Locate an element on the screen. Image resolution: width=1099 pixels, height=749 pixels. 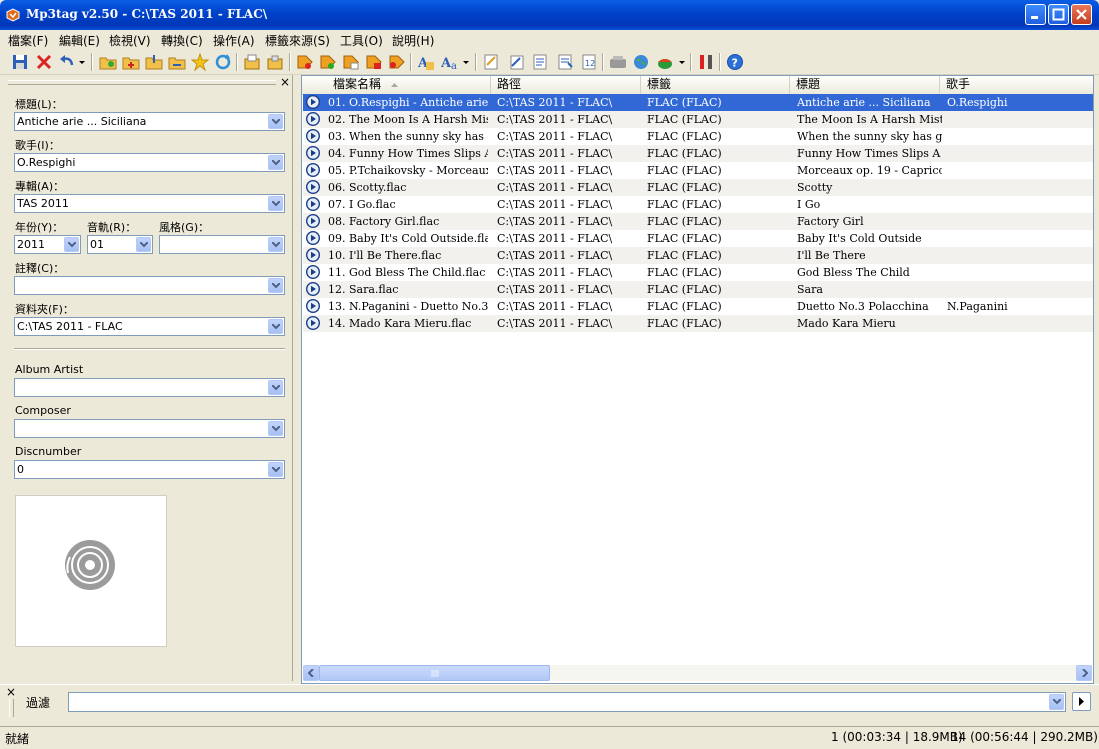
album-field: TAS 2011 is located at coordinates (149, 203).